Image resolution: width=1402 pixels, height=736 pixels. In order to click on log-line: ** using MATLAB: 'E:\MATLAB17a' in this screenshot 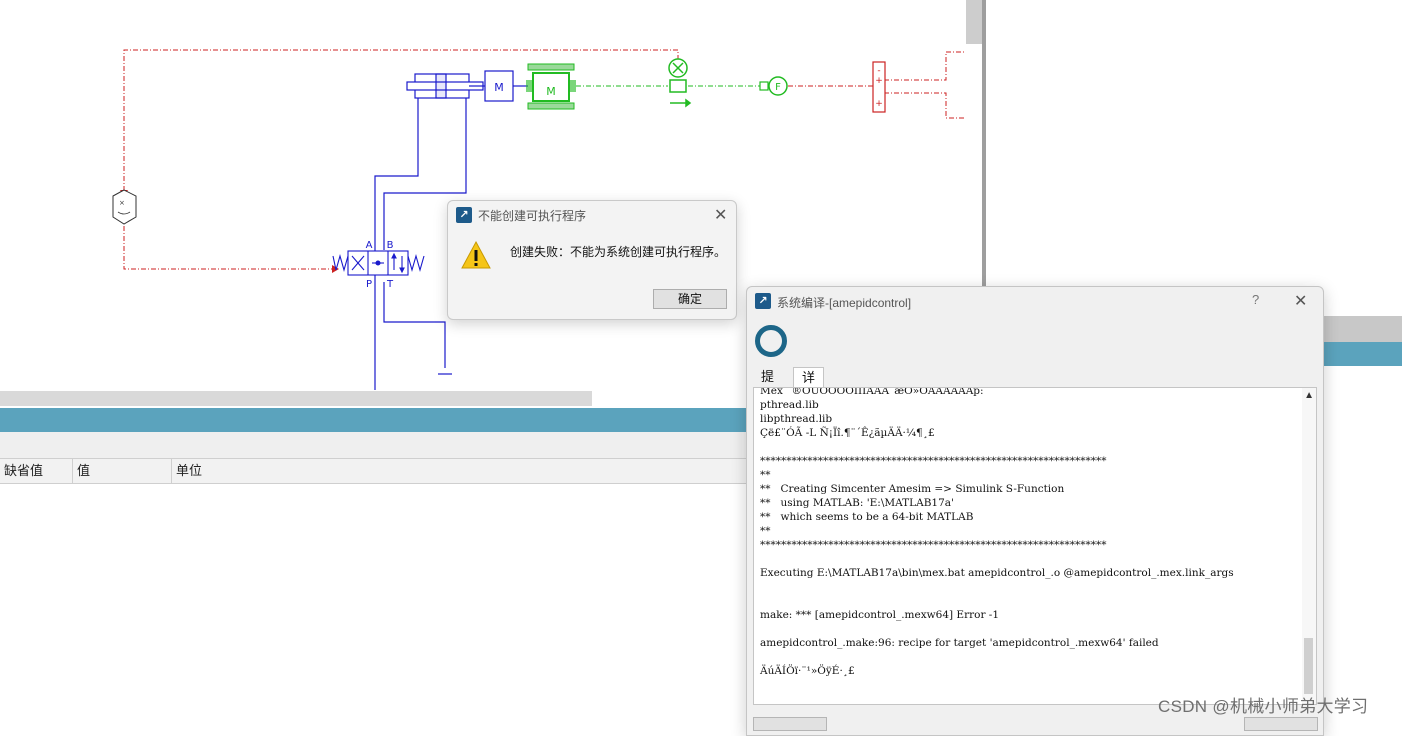, I will do `click(857, 503)`.